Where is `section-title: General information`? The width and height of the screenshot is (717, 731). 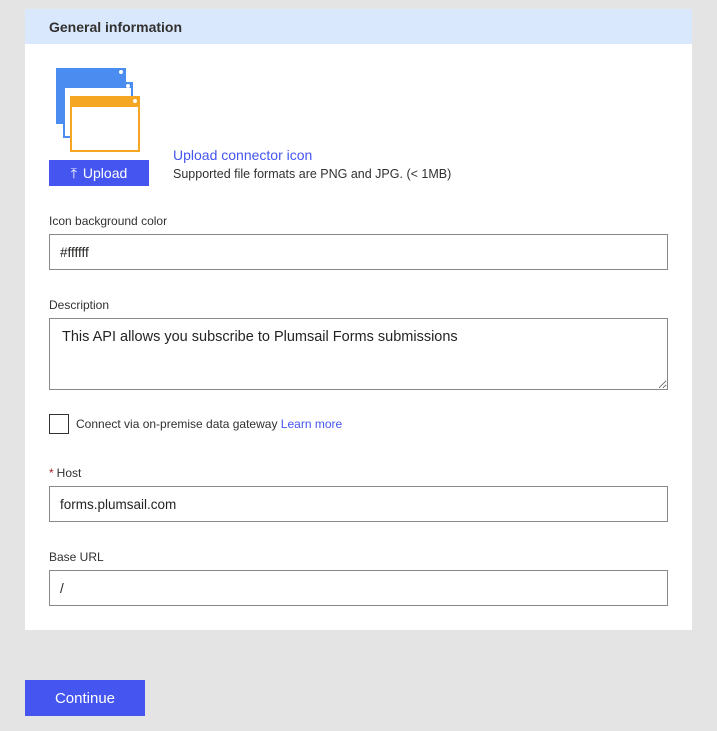
section-title: General information is located at coordinates (116, 26).